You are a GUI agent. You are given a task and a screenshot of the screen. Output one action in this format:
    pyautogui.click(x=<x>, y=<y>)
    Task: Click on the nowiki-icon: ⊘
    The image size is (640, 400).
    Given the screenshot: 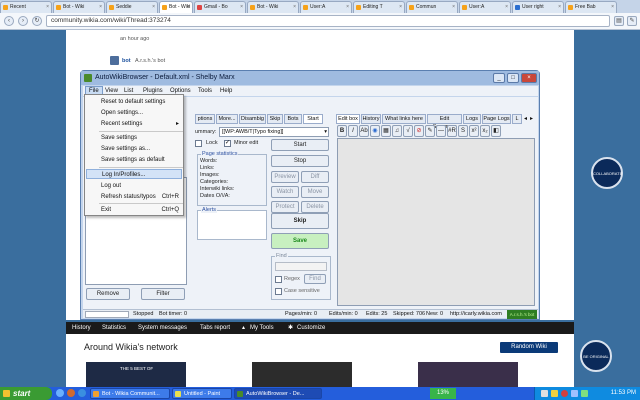 What is the action you would take?
    pyautogui.click(x=419, y=131)
    